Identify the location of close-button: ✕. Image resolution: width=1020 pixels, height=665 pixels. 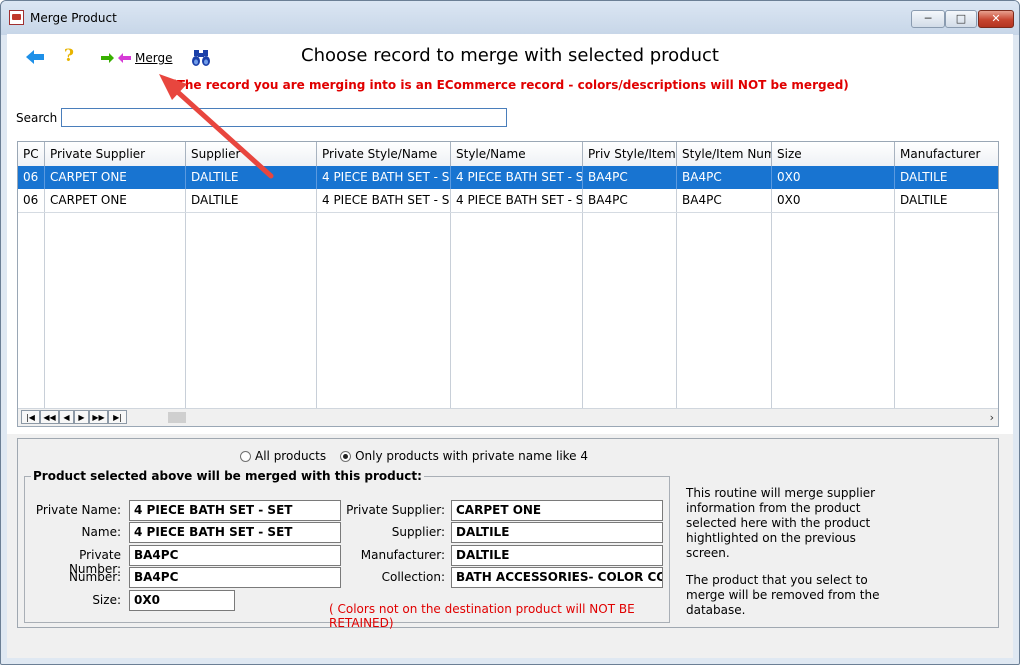
(996, 19).